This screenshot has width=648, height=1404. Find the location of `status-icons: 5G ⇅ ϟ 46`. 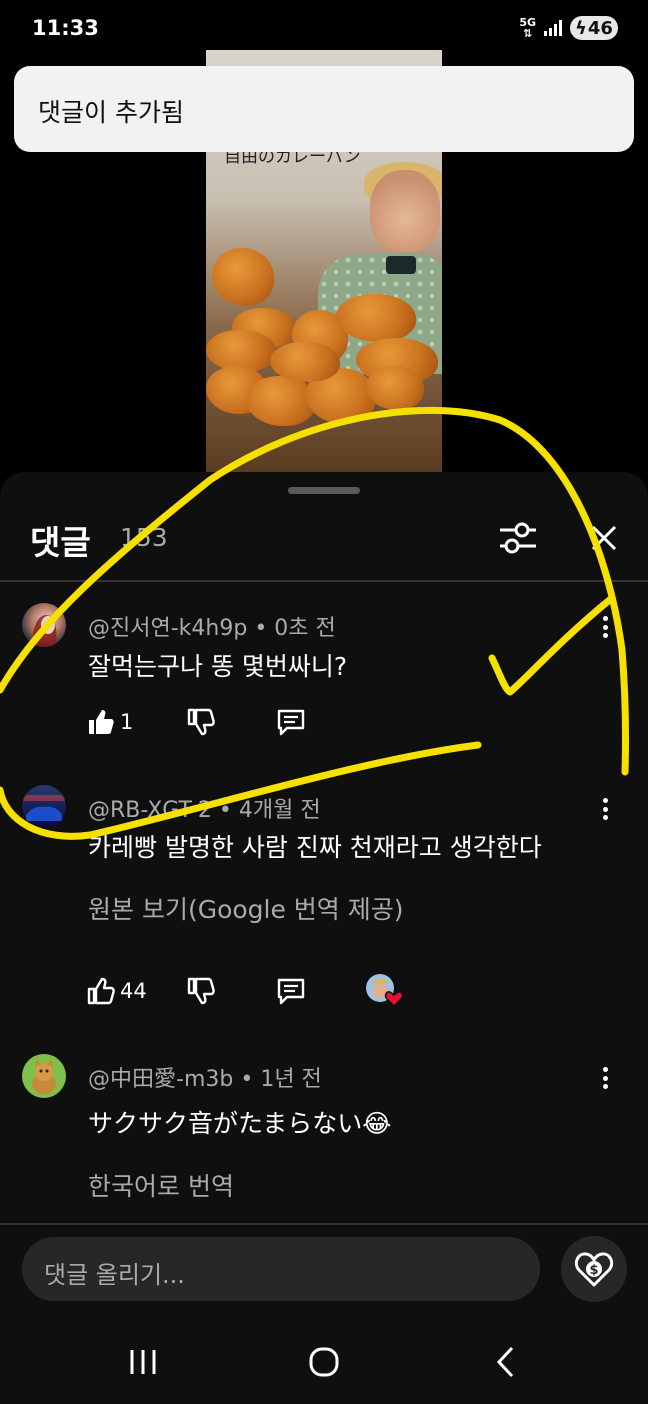

status-icons: 5G ⇅ ϟ 46 is located at coordinates (568, 28).